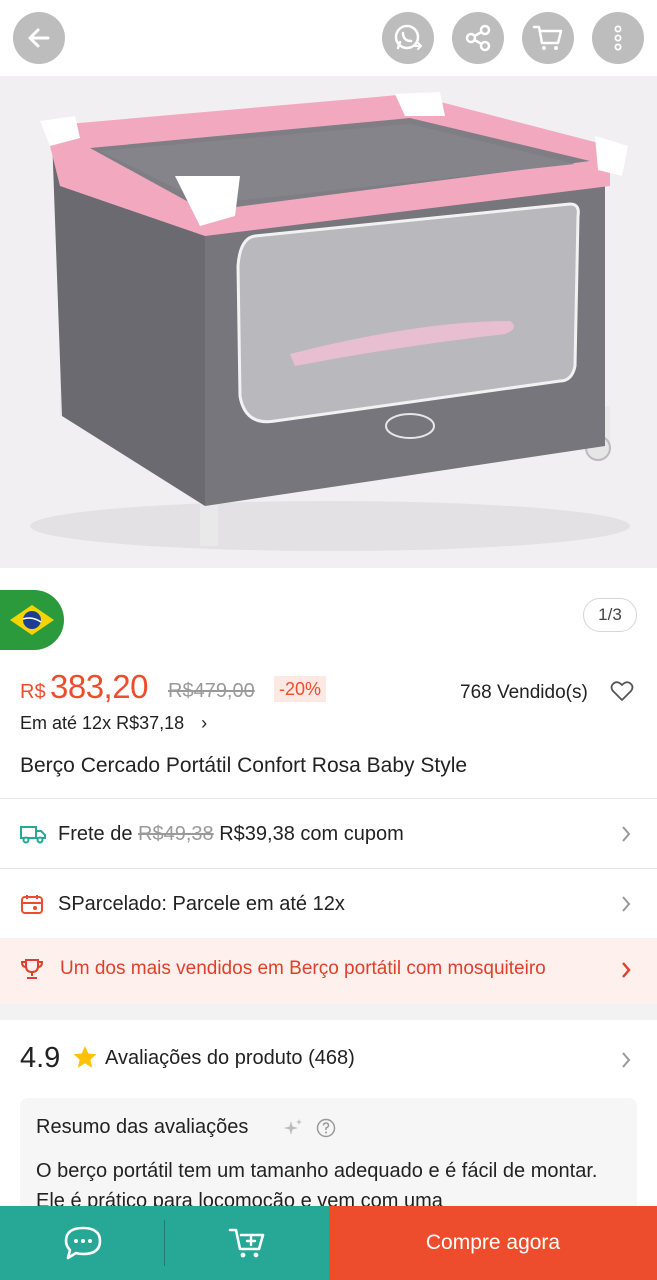 Image resolution: width=657 pixels, height=1280 pixels. Describe the element at coordinates (328, 1012) in the screenshot. I see `section-gap` at that location.